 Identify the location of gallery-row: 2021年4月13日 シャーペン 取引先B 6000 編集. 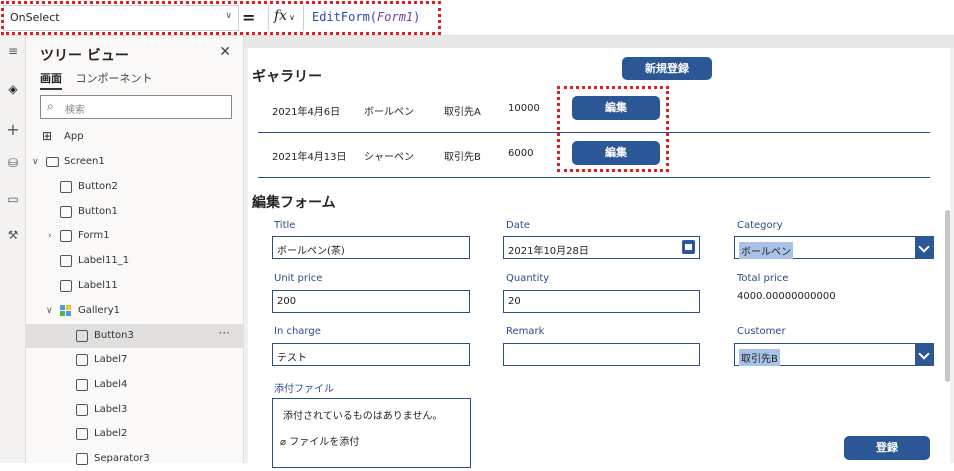
(594, 155).